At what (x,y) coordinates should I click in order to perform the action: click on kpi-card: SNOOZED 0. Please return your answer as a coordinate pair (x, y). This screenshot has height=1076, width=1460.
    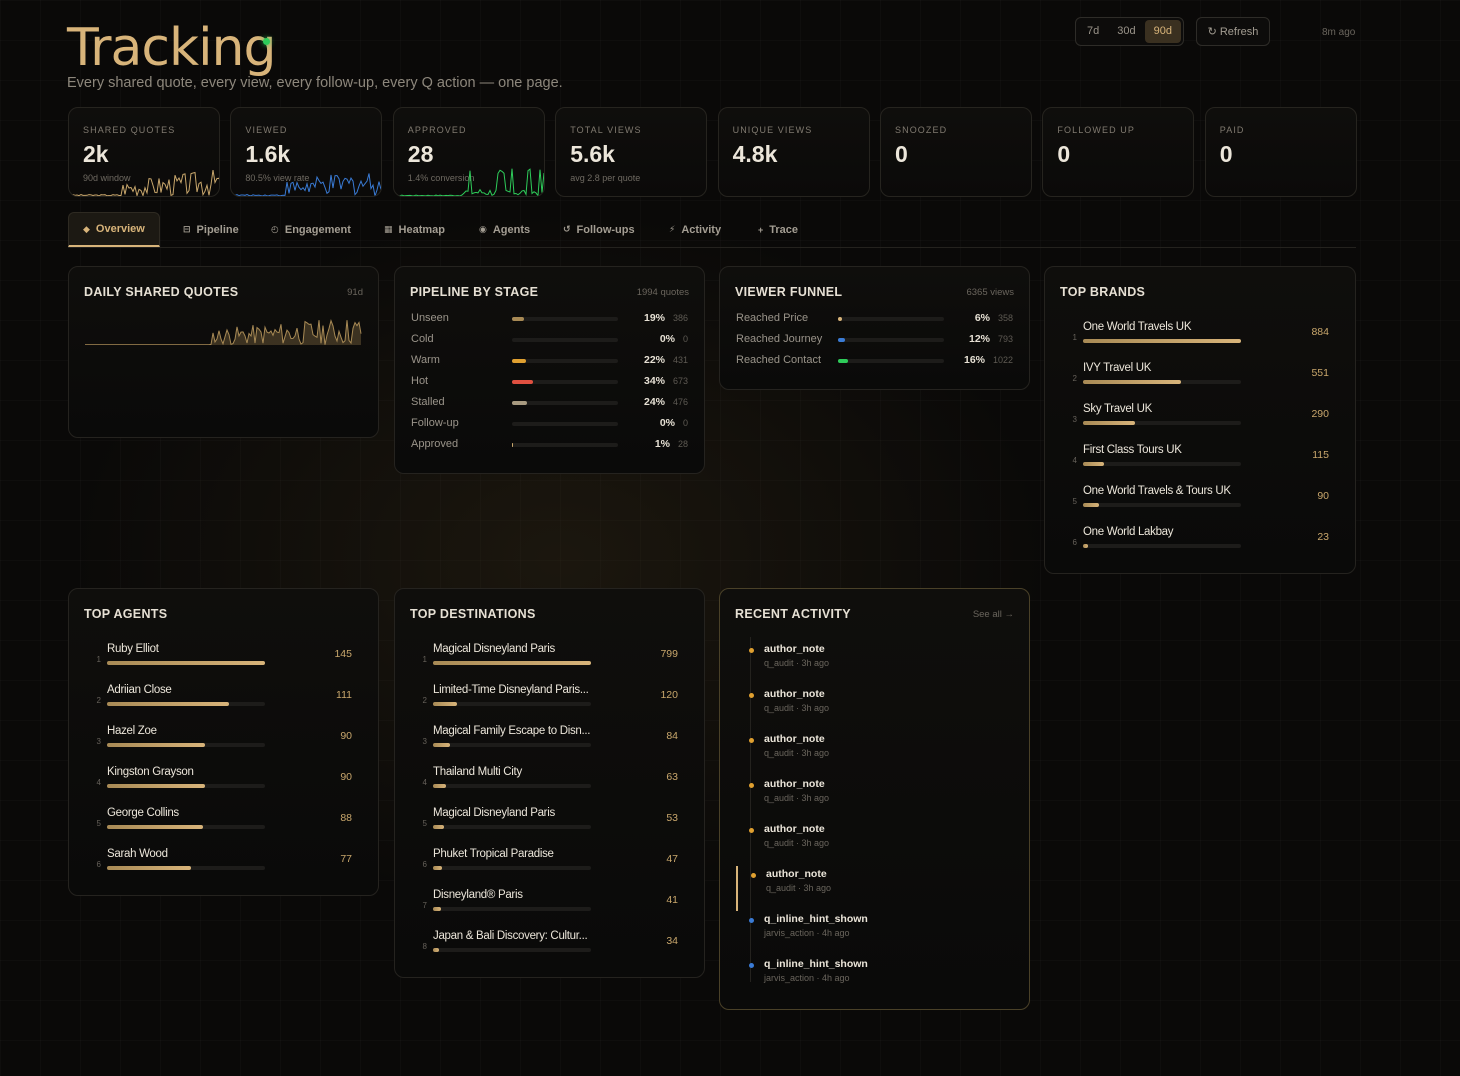
    Looking at the image, I should click on (956, 152).